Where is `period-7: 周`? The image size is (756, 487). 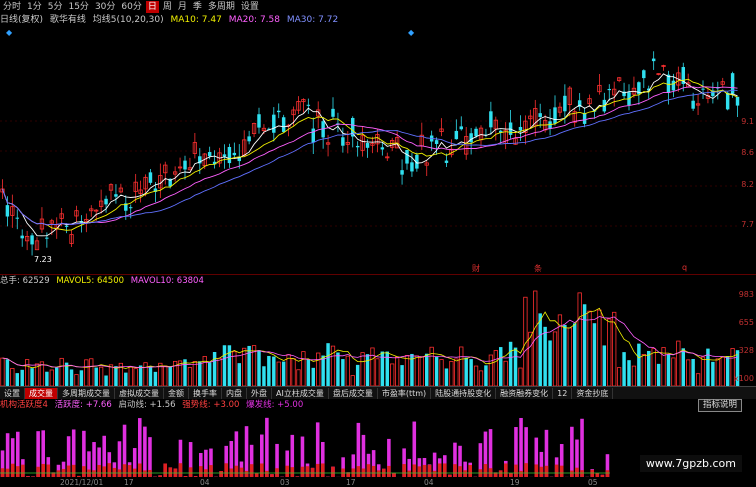 period-7: 周 is located at coordinates (167, 7).